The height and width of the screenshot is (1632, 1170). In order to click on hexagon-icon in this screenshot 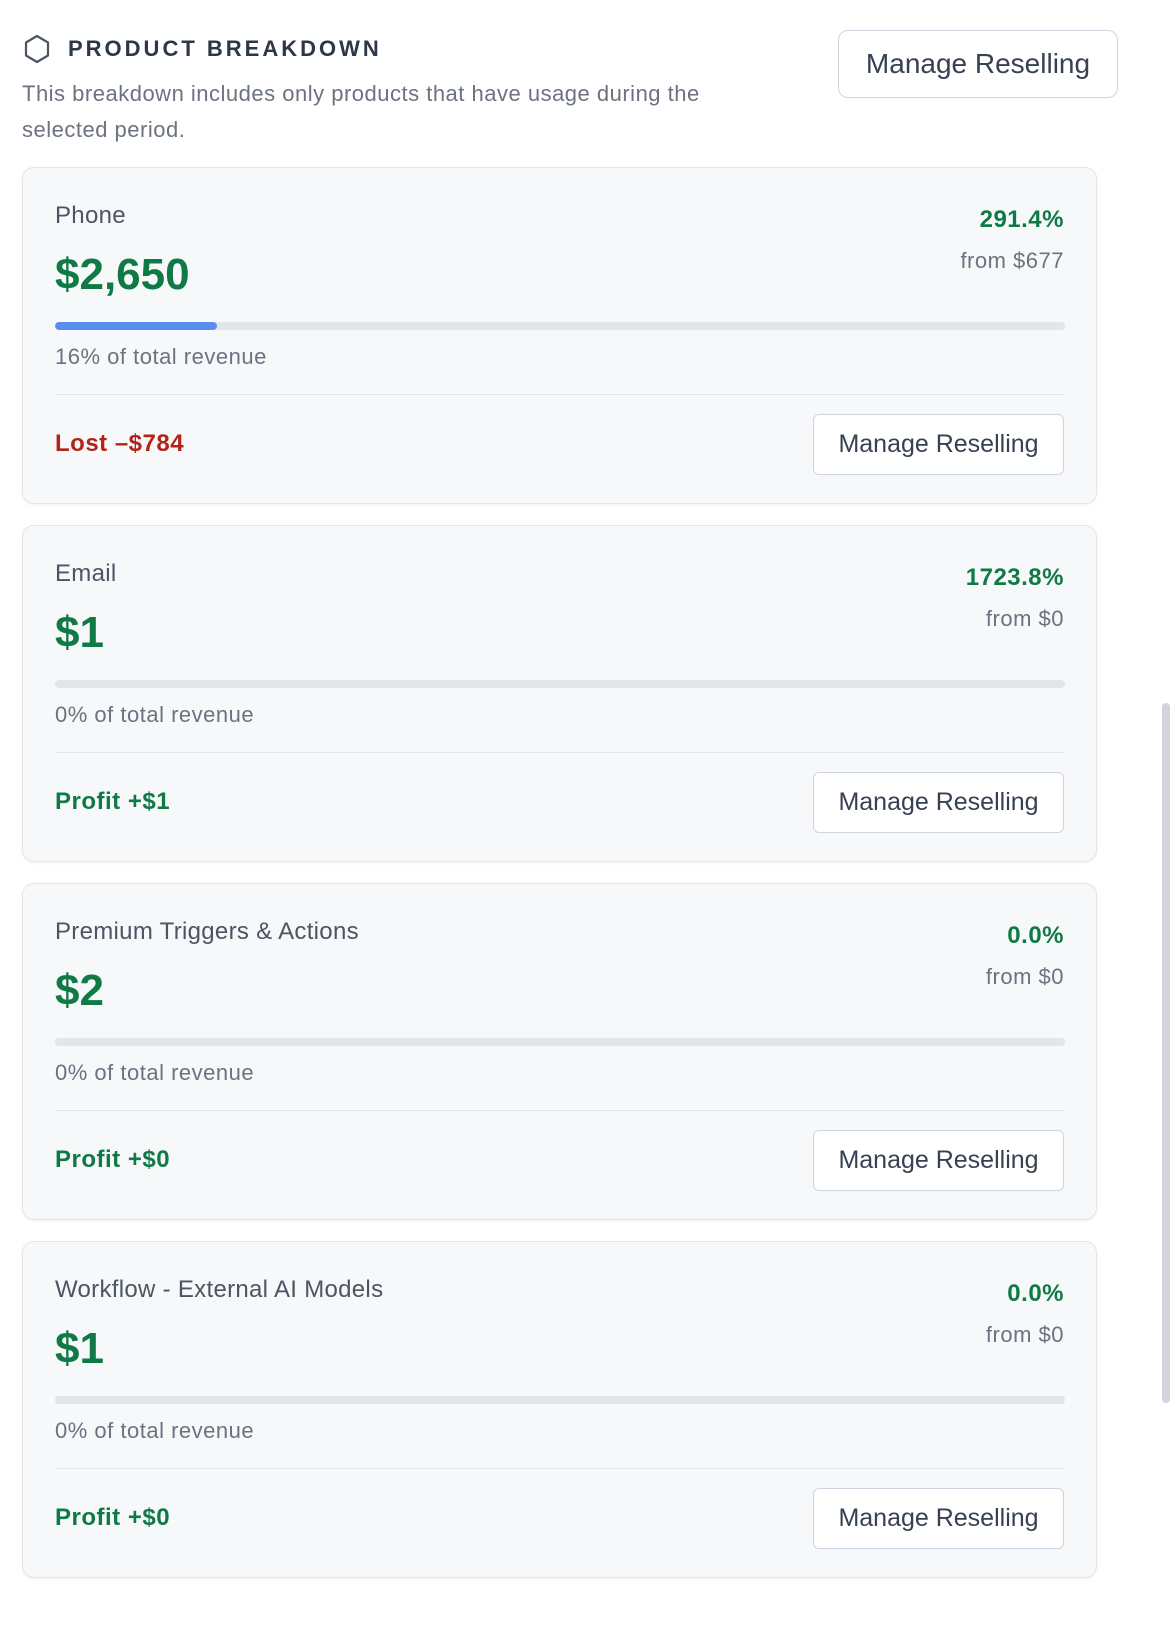, I will do `click(37, 49)`.